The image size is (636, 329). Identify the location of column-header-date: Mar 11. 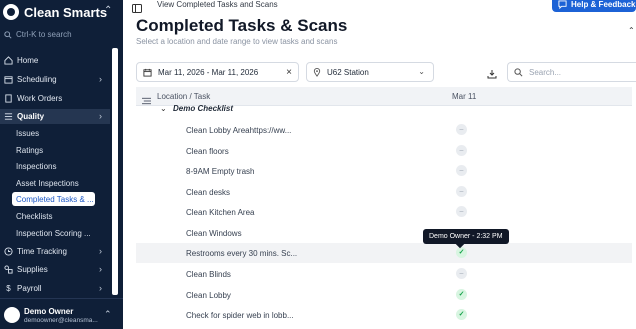
(464, 96).